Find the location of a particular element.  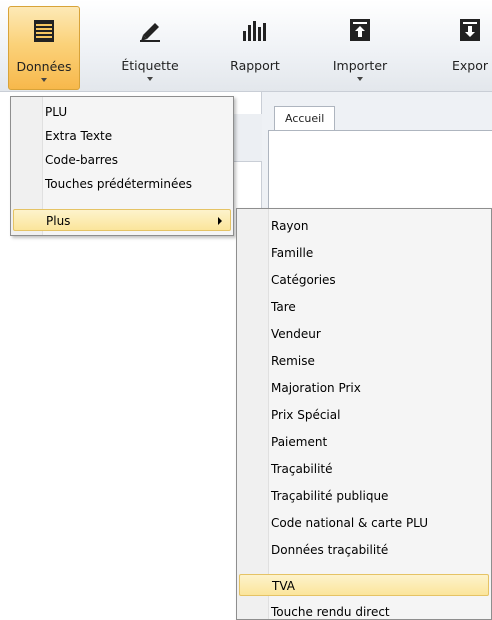

pane-splitter is located at coordinates (247, 138).